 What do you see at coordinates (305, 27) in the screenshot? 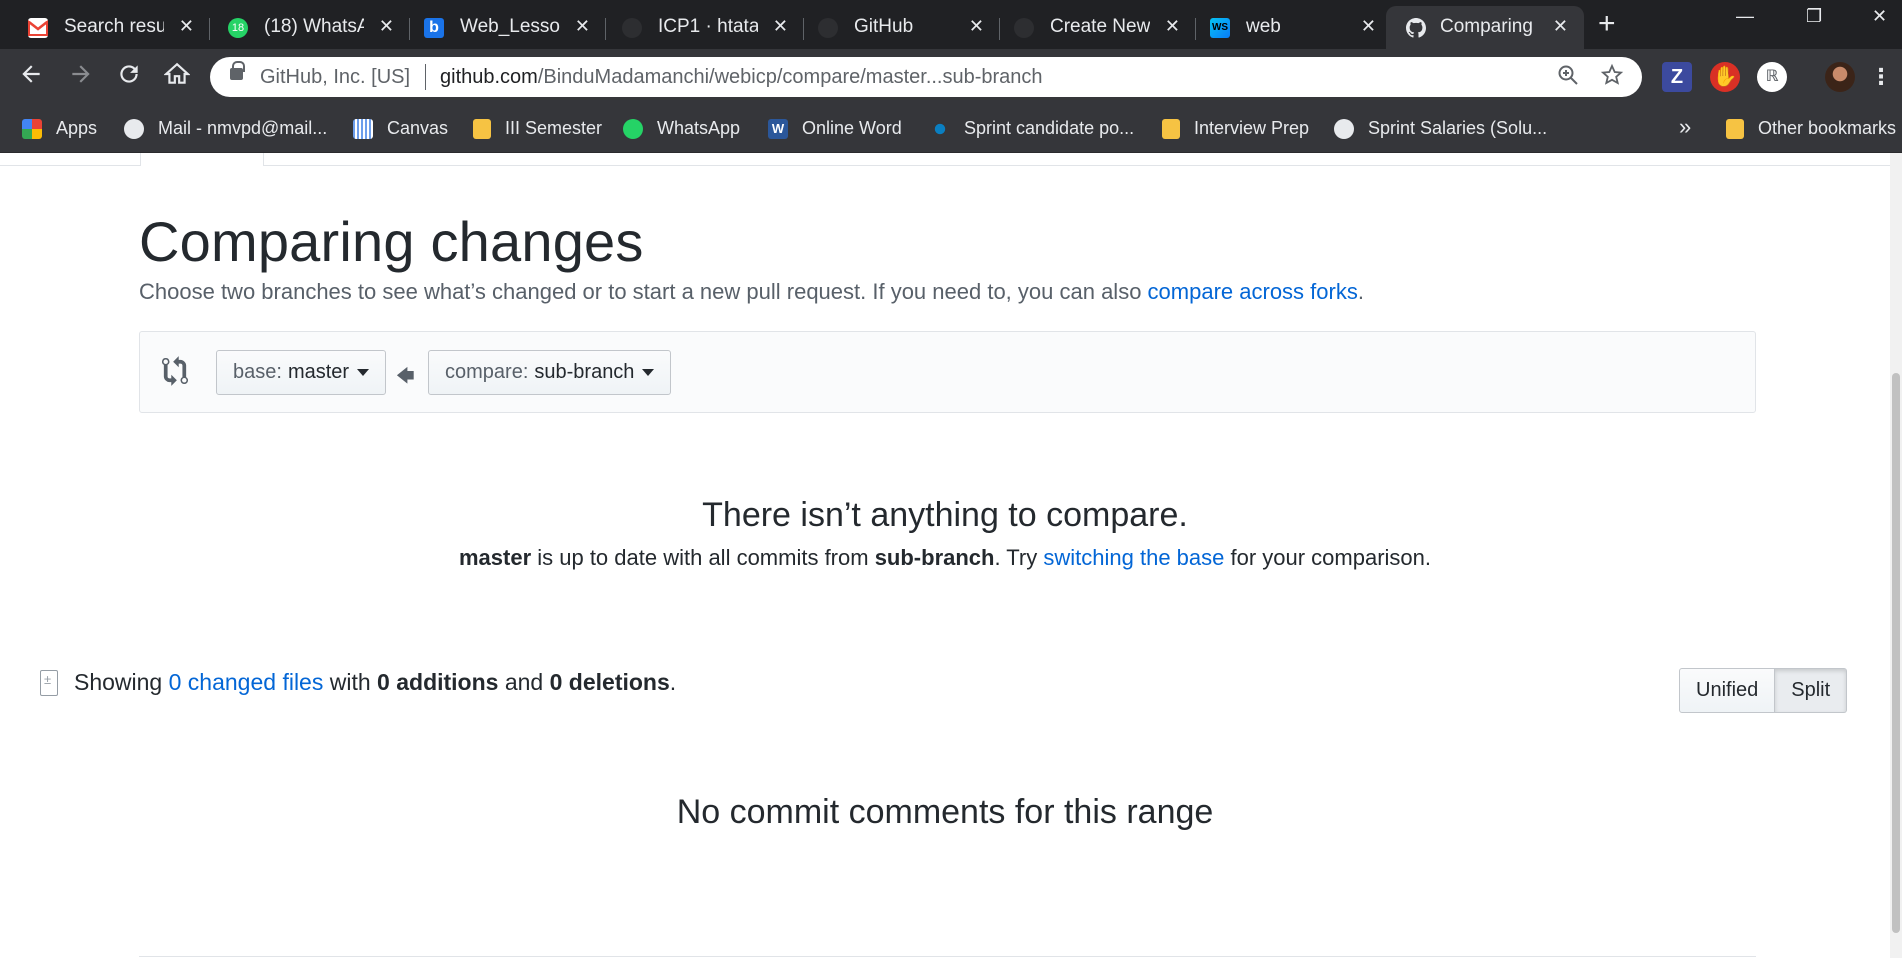
I see `tab-whatsapp: 18 (18) WhatsAp ✕` at bounding box center [305, 27].